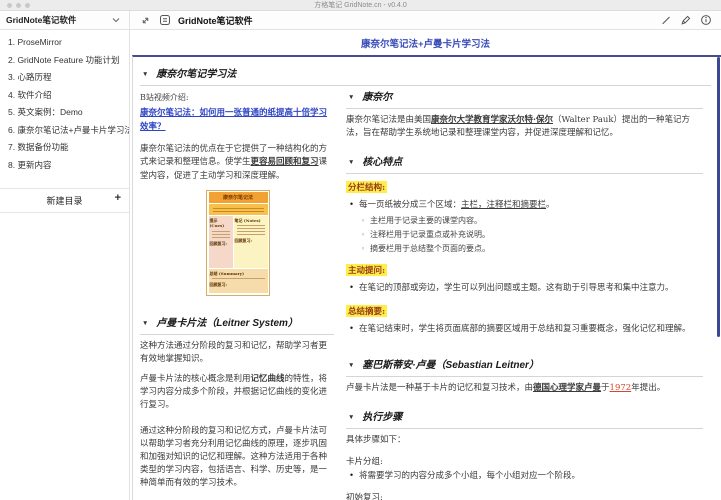 Image resolution: width=721 pixels, height=500 pixels. What do you see at coordinates (686, 20) in the screenshot?
I see `edit-pen-icon` at bounding box center [686, 20].